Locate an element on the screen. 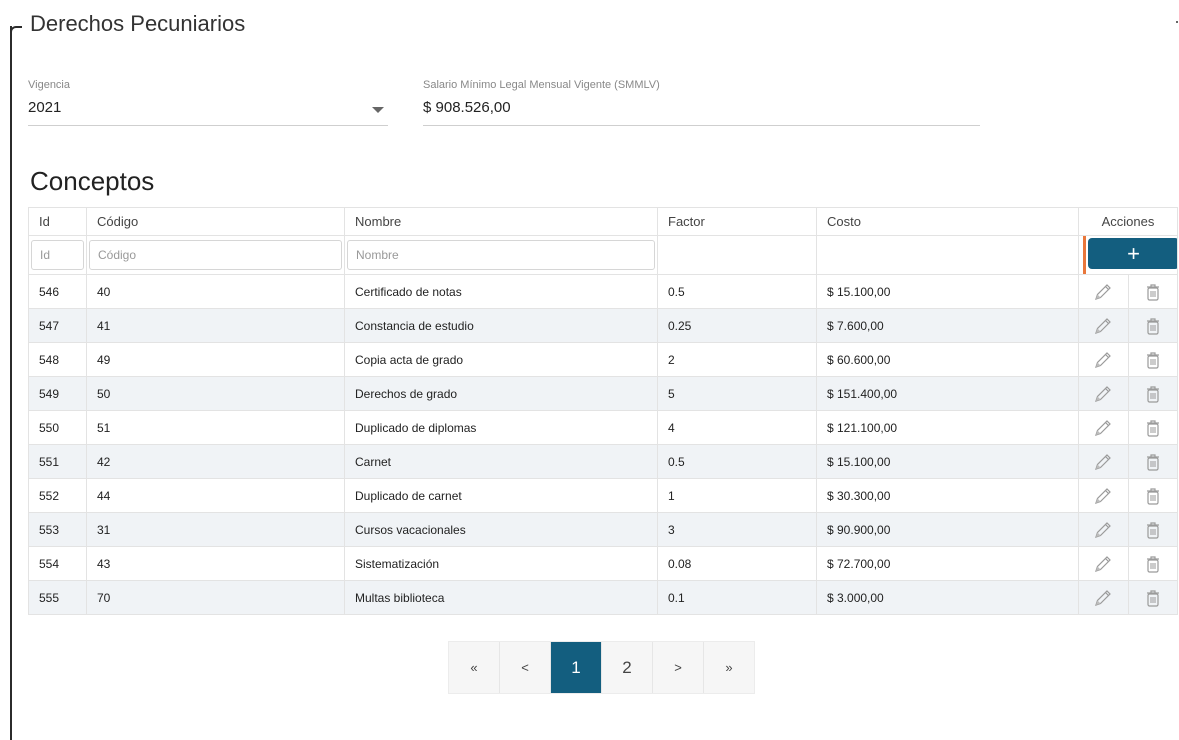  col-header-acciones: Acciones is located at coordinates (1128, 221).